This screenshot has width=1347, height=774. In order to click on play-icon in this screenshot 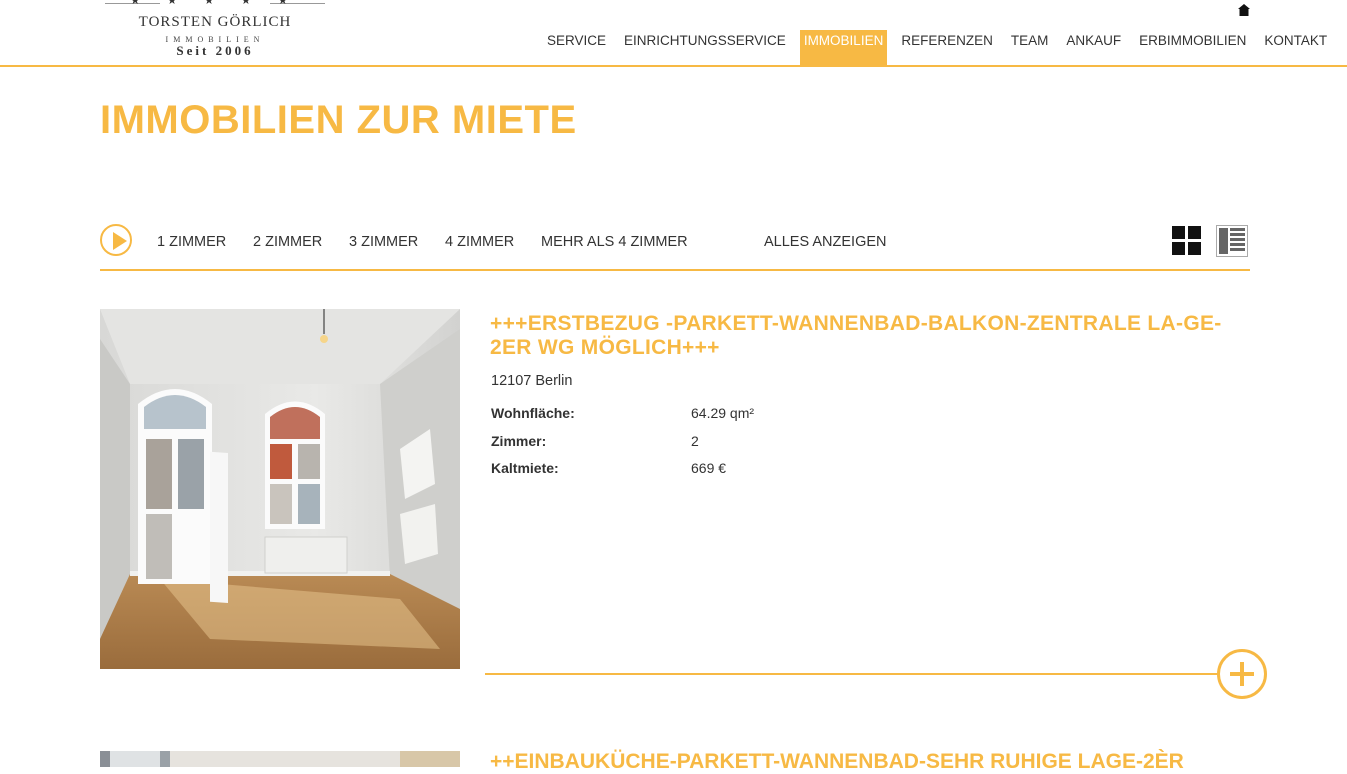, I will do `click(116, 240)`.